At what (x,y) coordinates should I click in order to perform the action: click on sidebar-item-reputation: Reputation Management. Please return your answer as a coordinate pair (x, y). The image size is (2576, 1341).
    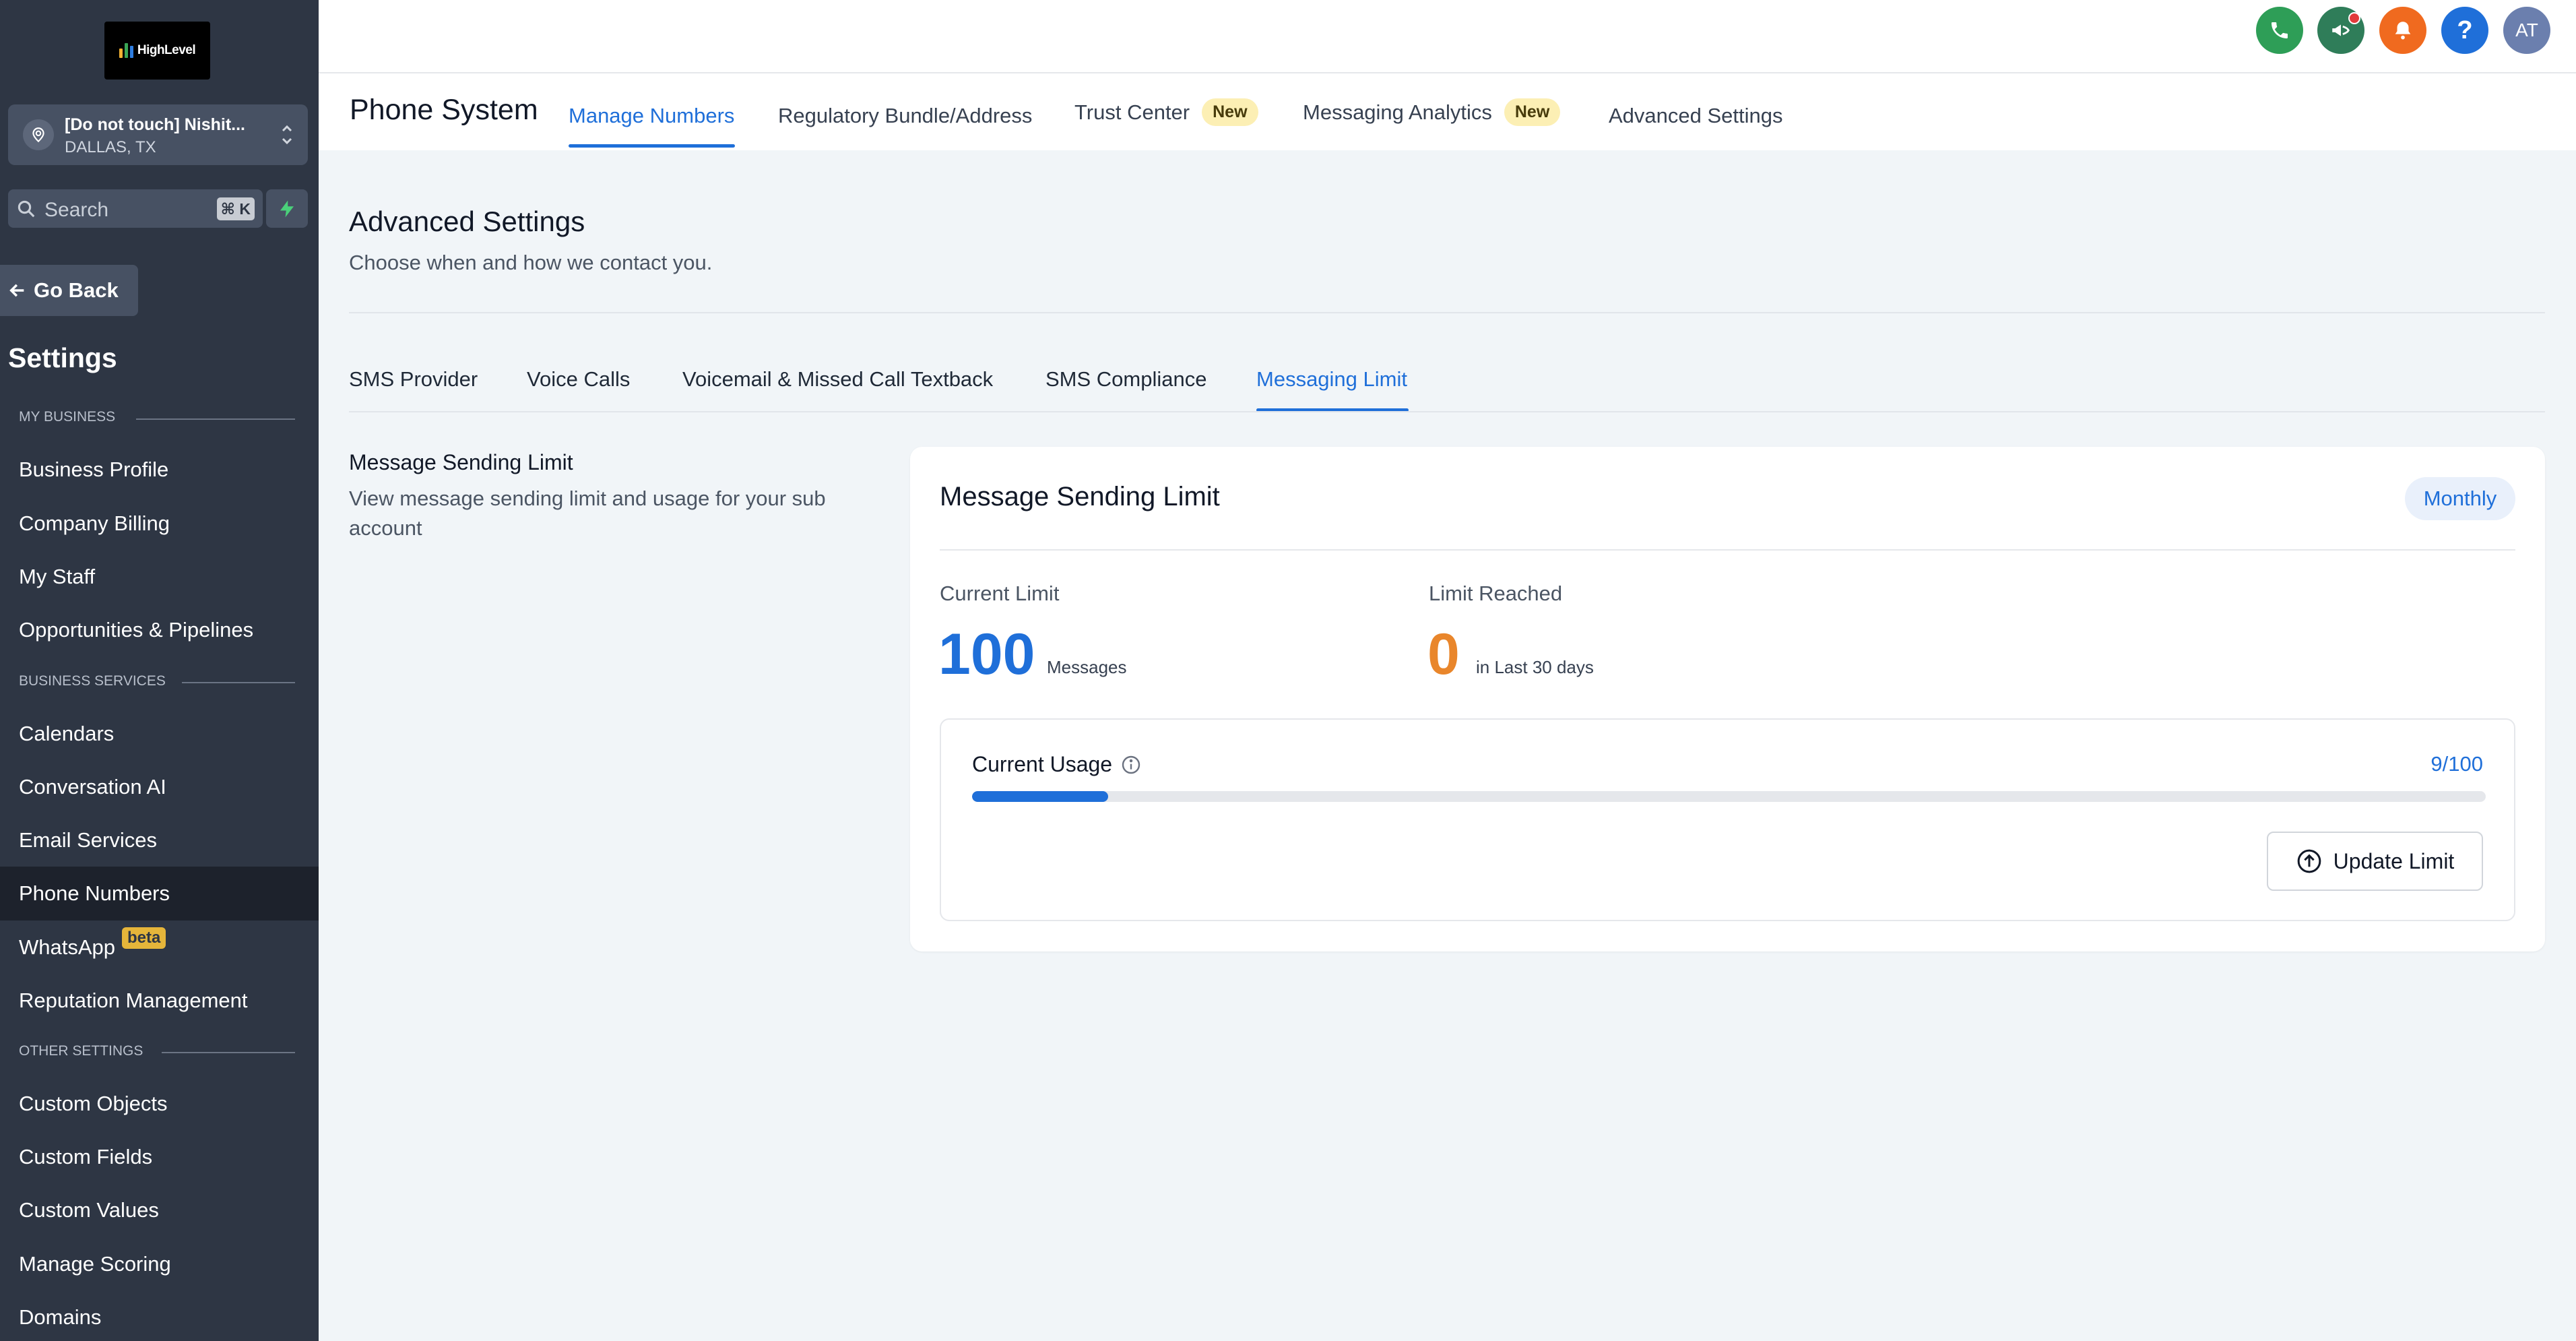
    Looking at the image, I should click on (160, 1001).